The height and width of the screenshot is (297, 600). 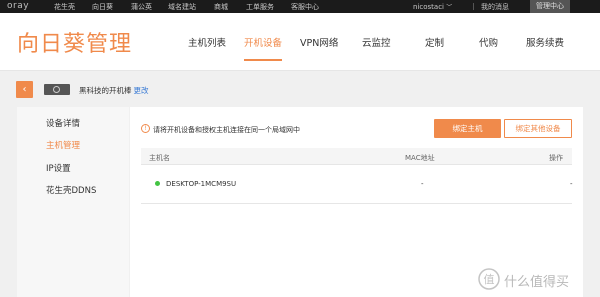 I want to click on nav-cloud-monitor: 云监控, so click(x=376, y=42).